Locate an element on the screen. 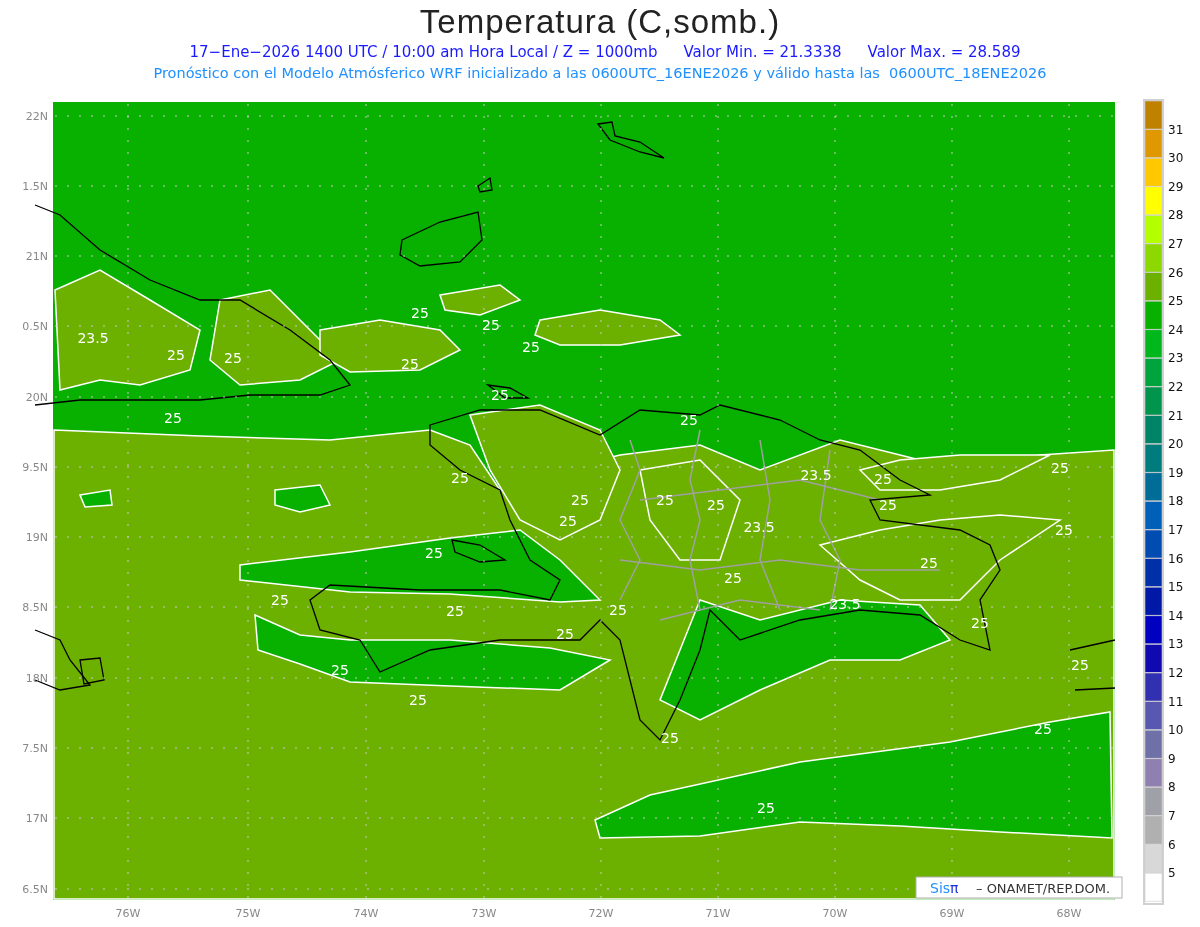  latitude-label: 19N is located at coordinates (36, 537).